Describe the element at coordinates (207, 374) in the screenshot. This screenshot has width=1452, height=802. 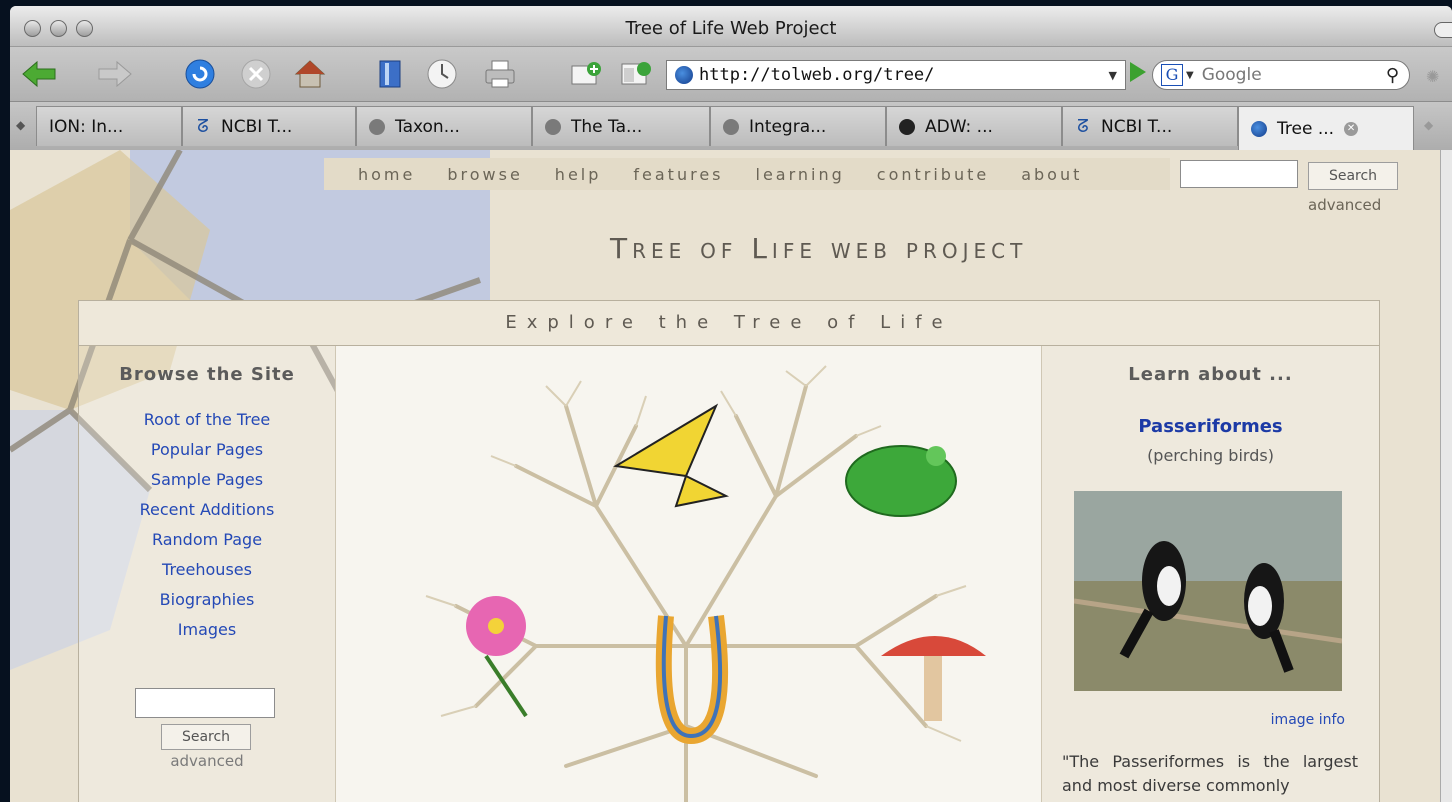
I see `browse-heading: Browse the Site` at that location.